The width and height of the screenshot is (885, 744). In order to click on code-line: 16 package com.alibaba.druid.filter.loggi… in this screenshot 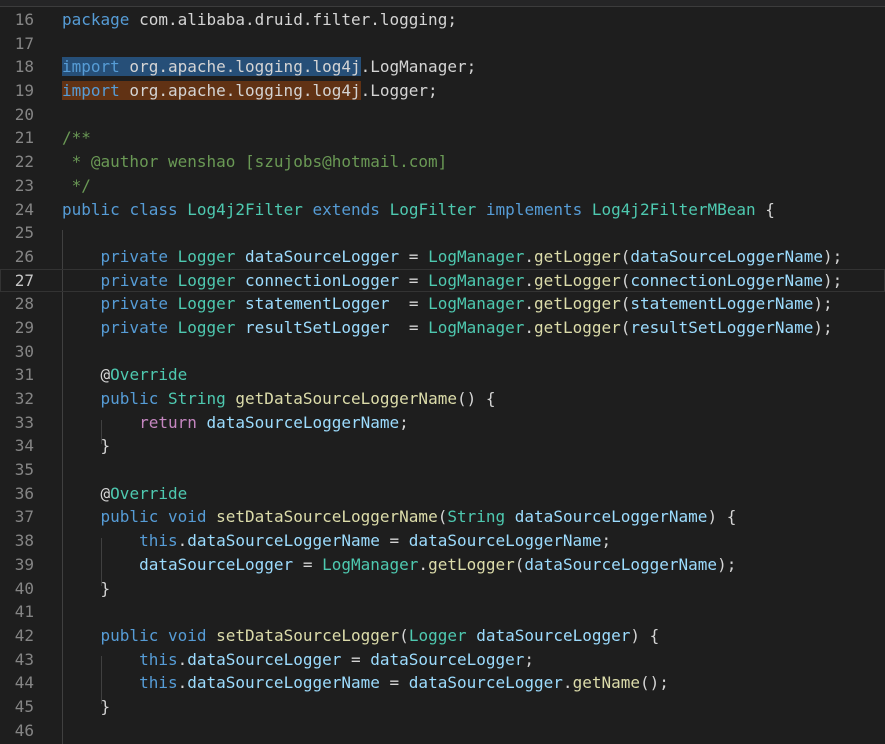, I will do `click(442, 20)`.